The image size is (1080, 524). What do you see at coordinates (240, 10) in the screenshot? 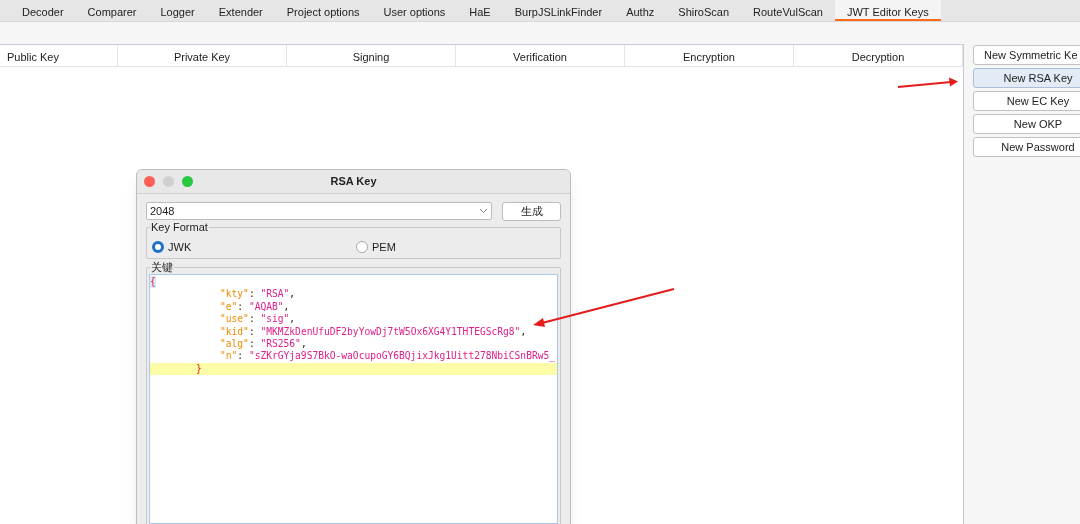
I see `tab: Extender` at bounding box center [240, 10].